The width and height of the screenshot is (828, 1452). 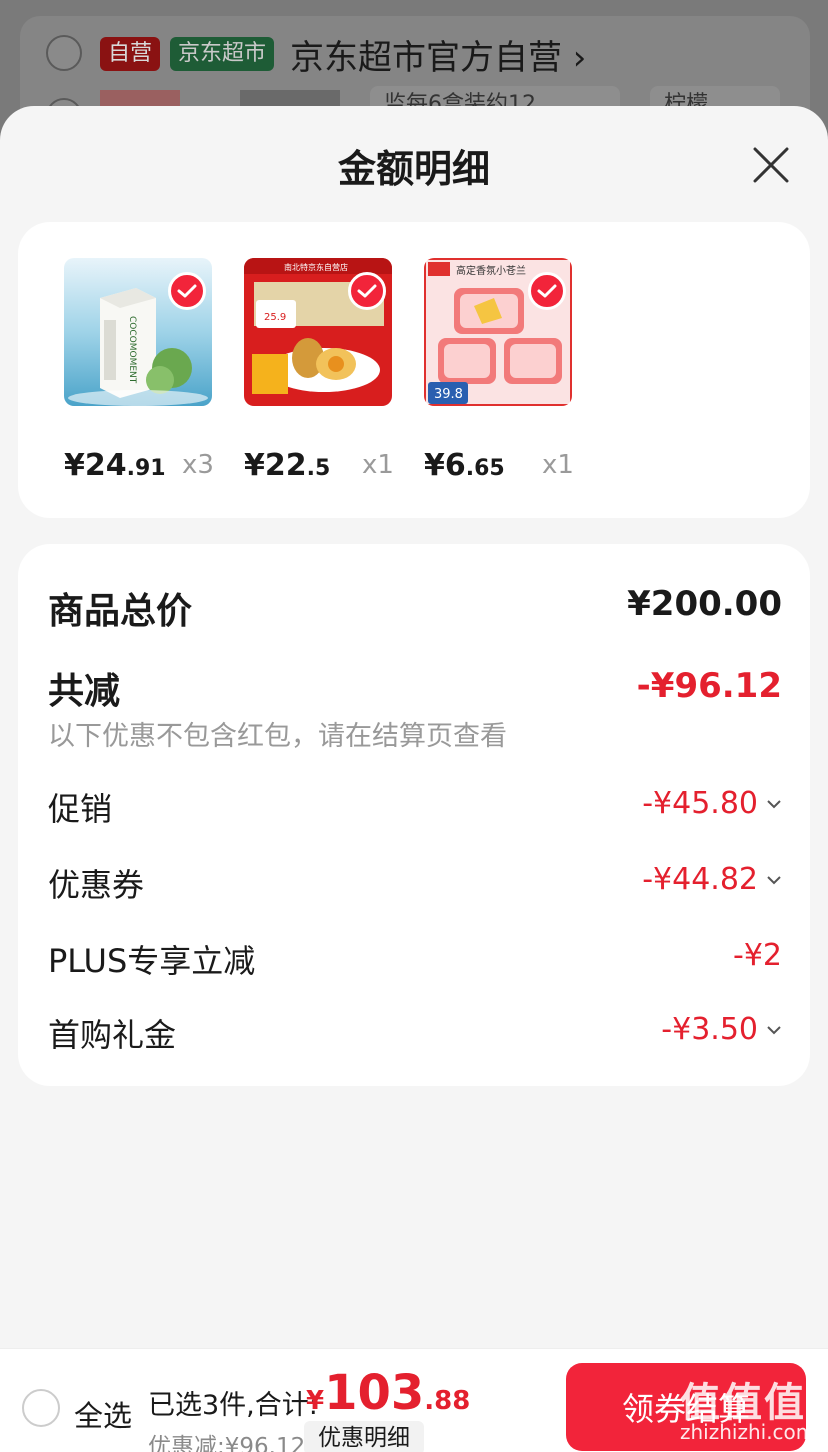 What do you see at coordinates (287, 465) in the screenshot?
I see `product-price: ¥22.5` at bounding box center [287, 465].